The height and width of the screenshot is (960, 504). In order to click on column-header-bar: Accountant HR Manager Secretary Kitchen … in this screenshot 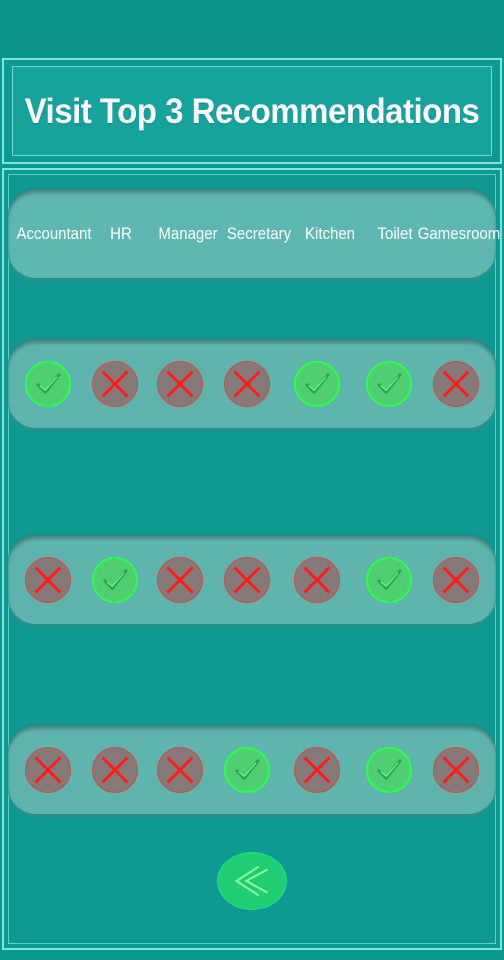, I will do `click(254, 234)`.